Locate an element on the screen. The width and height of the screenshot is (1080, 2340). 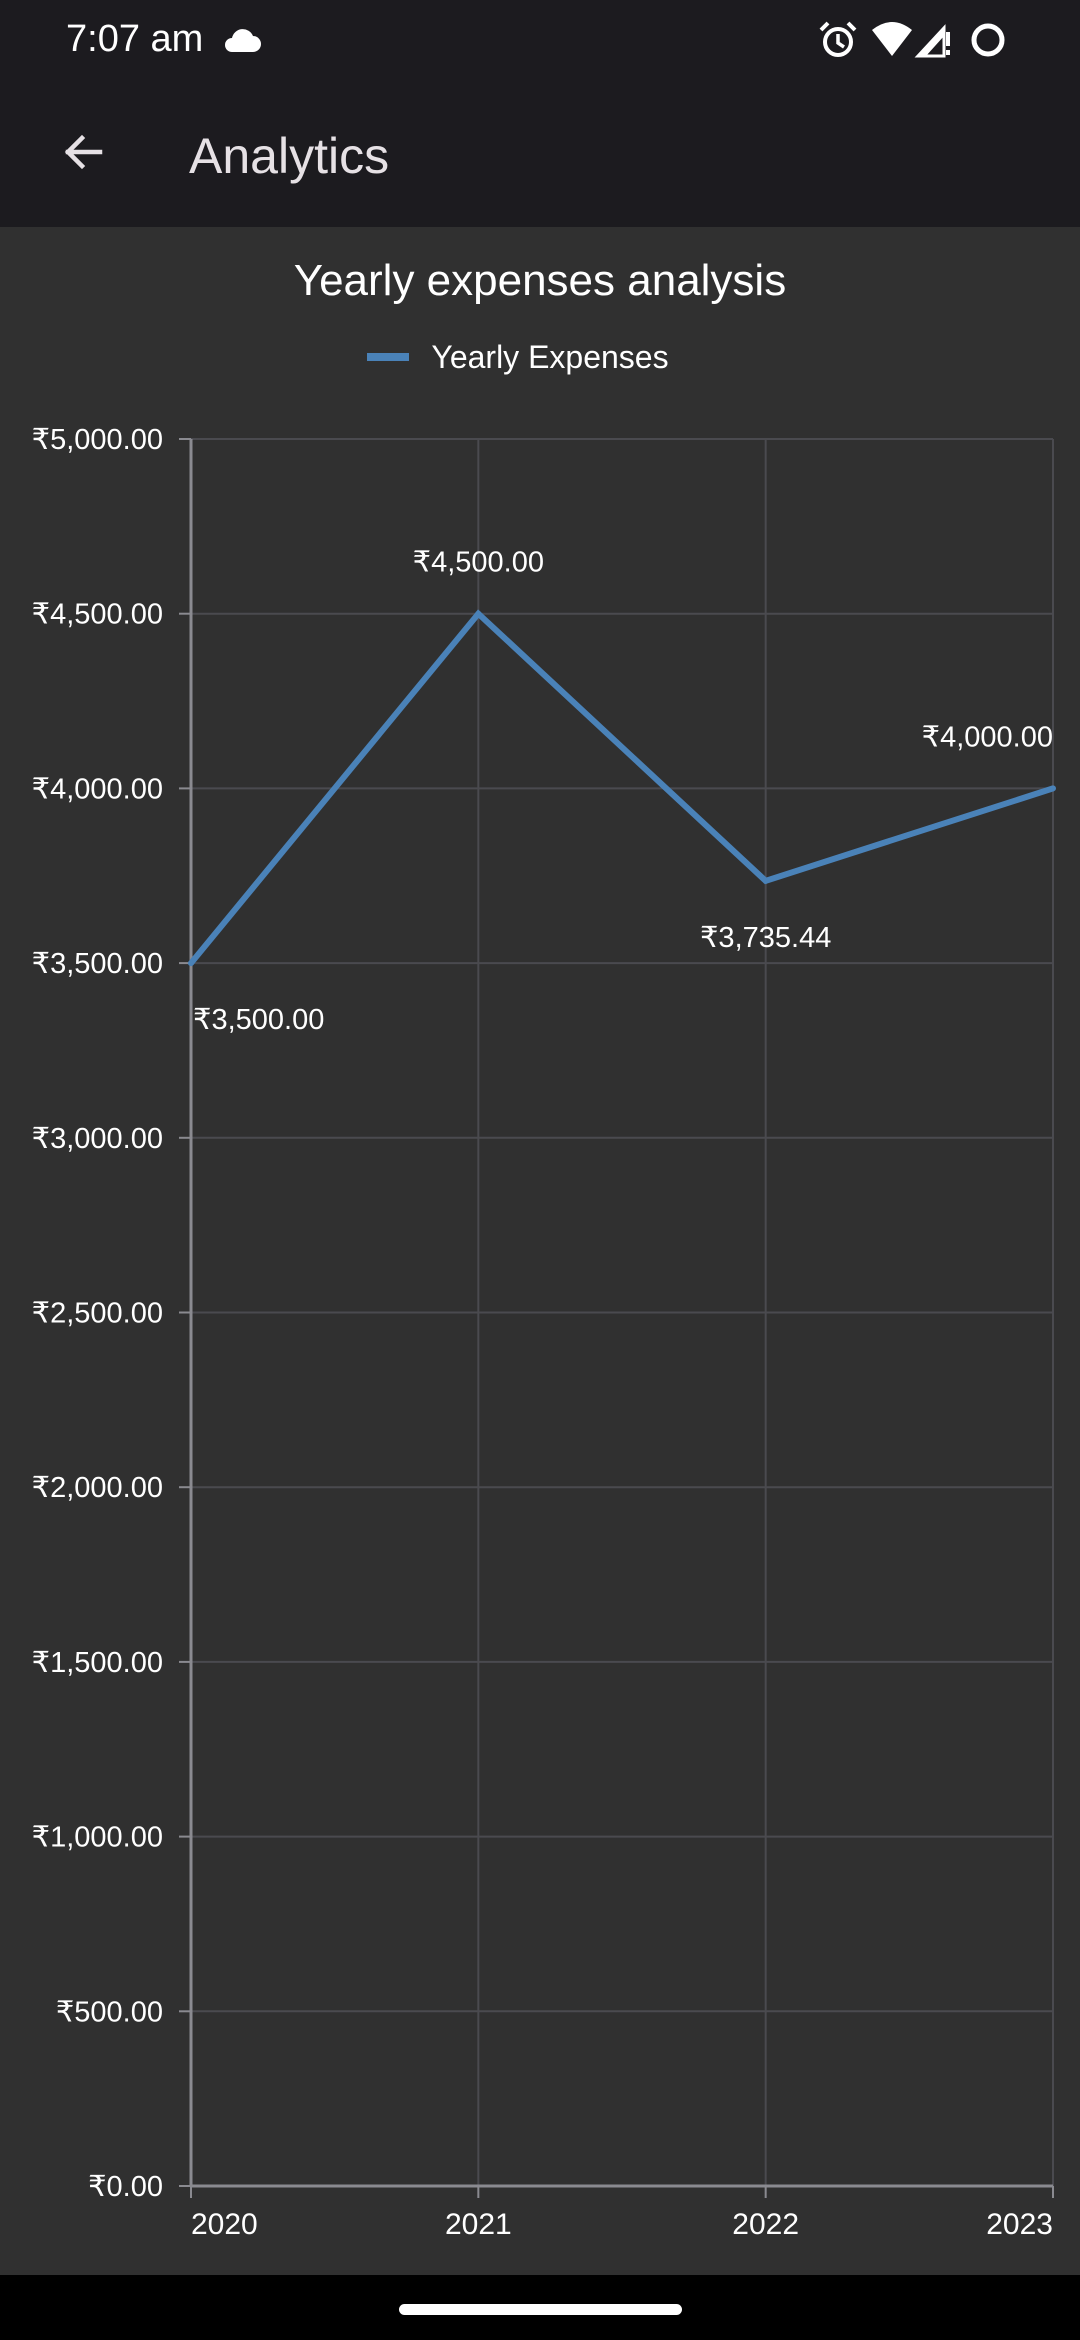
y-tick-label: ₹4,500.00 is located at coordinates (97, 615).